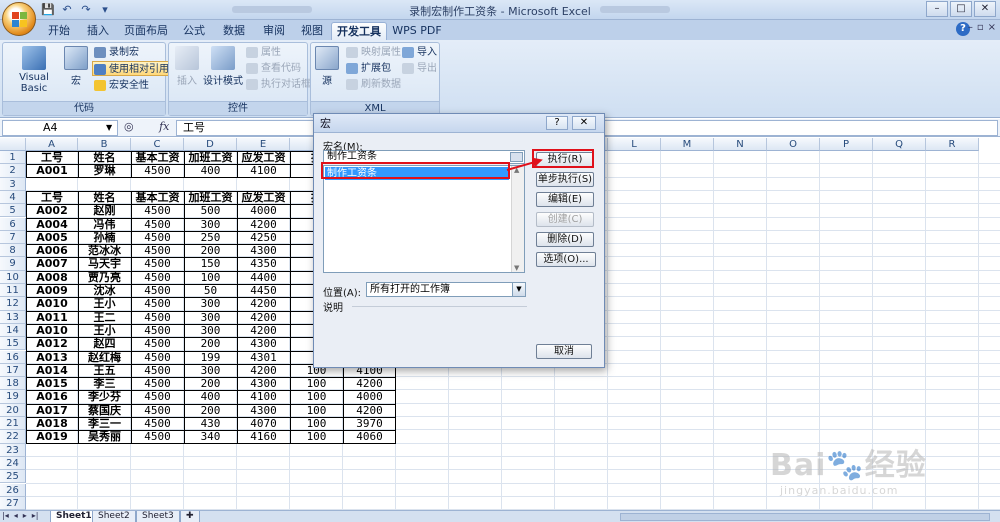 The width and height of the screenshot is (1000, 522). I want to click on column-header-P: P, so click(846, 144).